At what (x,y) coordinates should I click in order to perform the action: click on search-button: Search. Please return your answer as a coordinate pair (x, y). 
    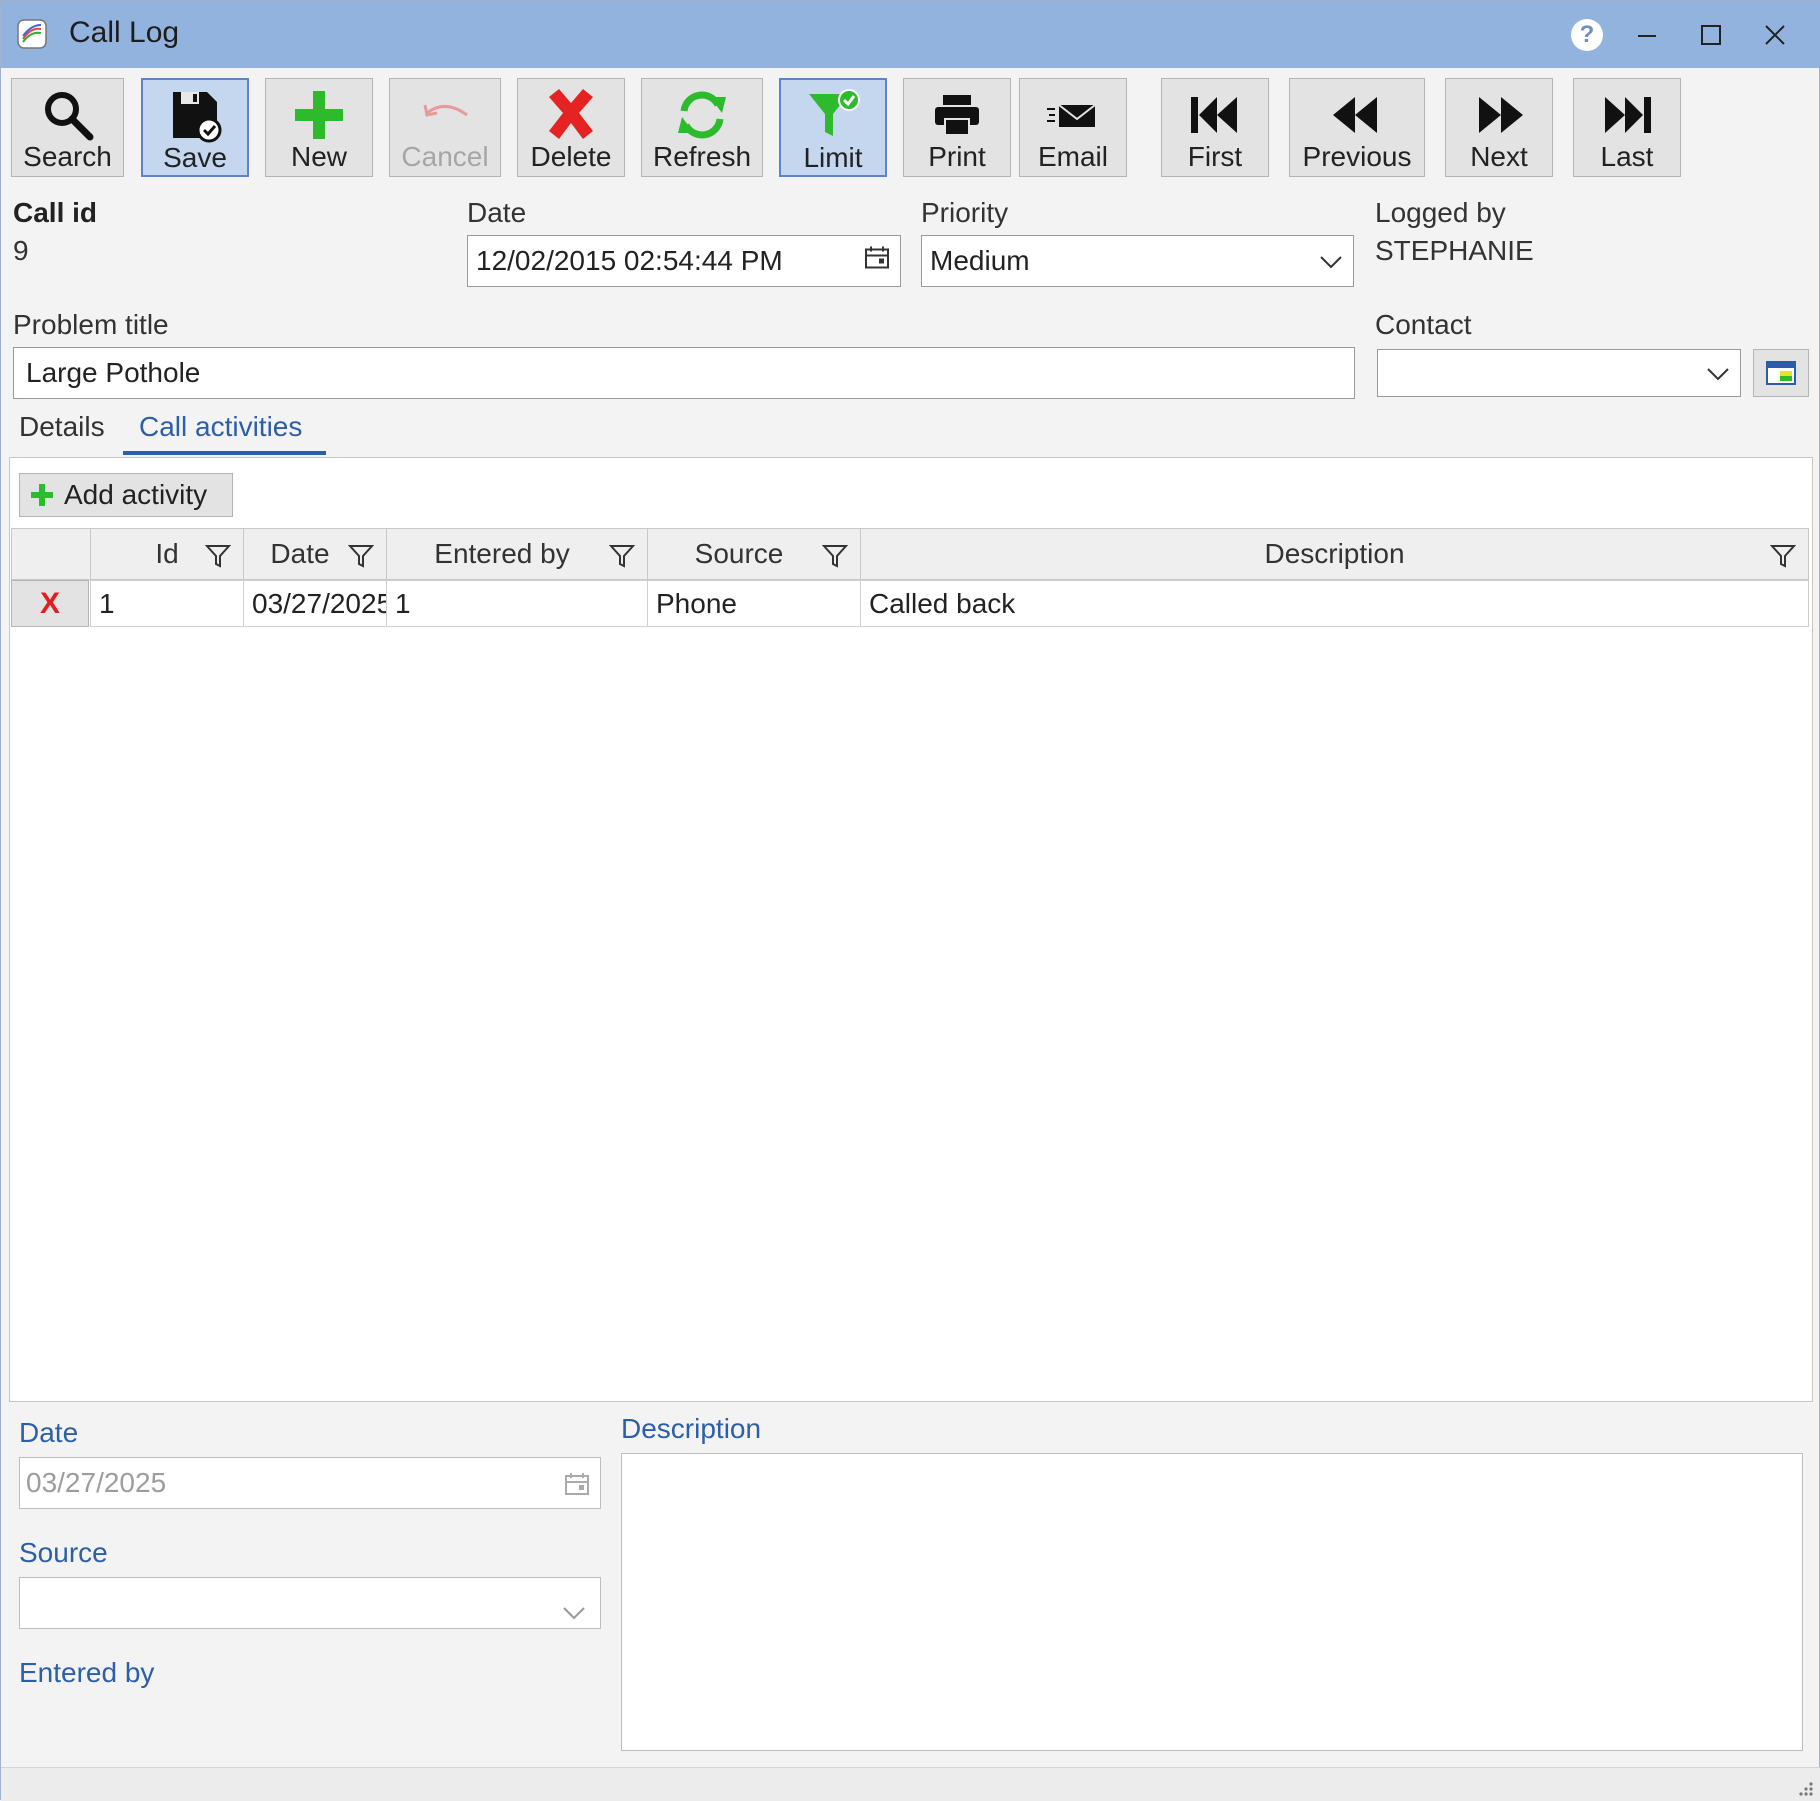
    Looking at the image, I should click on (67, 127).